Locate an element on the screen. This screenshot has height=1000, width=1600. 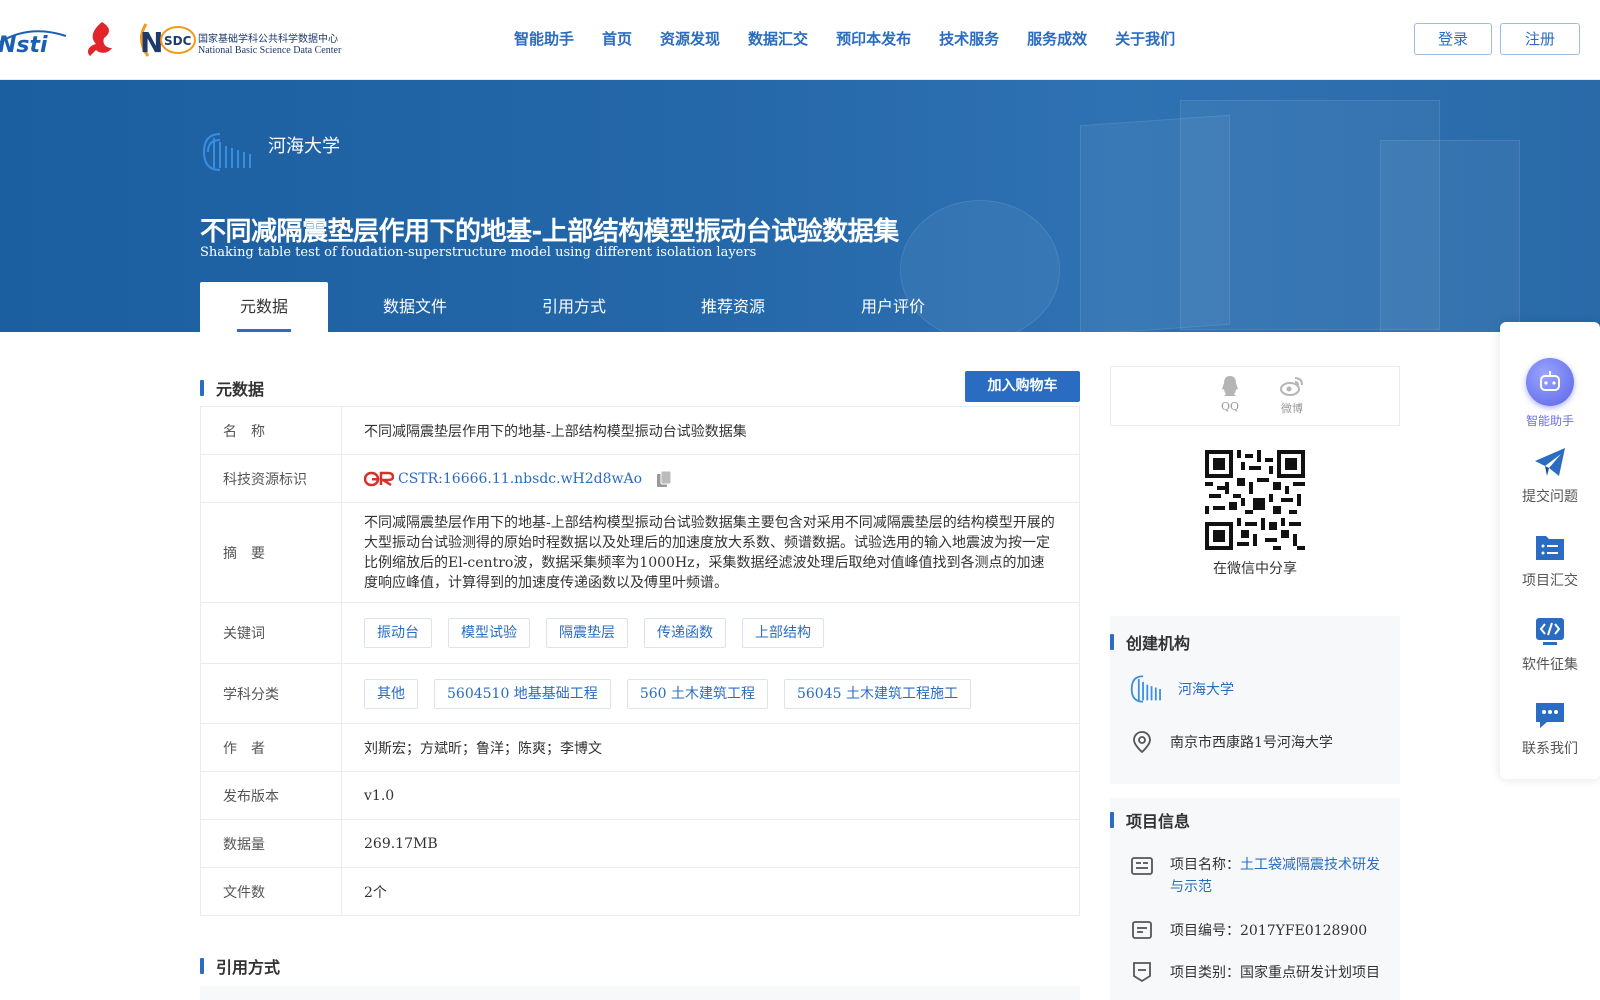
keywords-list: 振动台 模型试验 隔震垫层 传递函数 上部结构 is located at coordinates (710, 633).